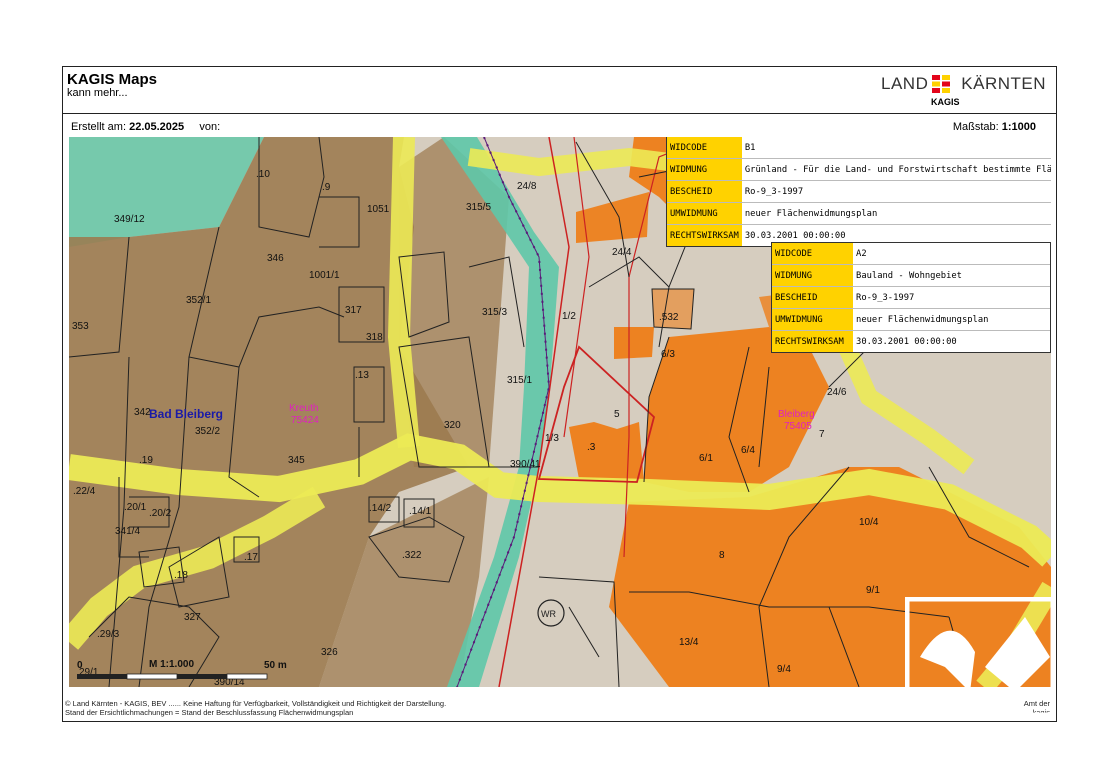 The height and width of the screenshot is (782, 1109). Describe the element at coordinates (552, 438) in the screenshot. I see `parcel-label: 1/3` at that location.